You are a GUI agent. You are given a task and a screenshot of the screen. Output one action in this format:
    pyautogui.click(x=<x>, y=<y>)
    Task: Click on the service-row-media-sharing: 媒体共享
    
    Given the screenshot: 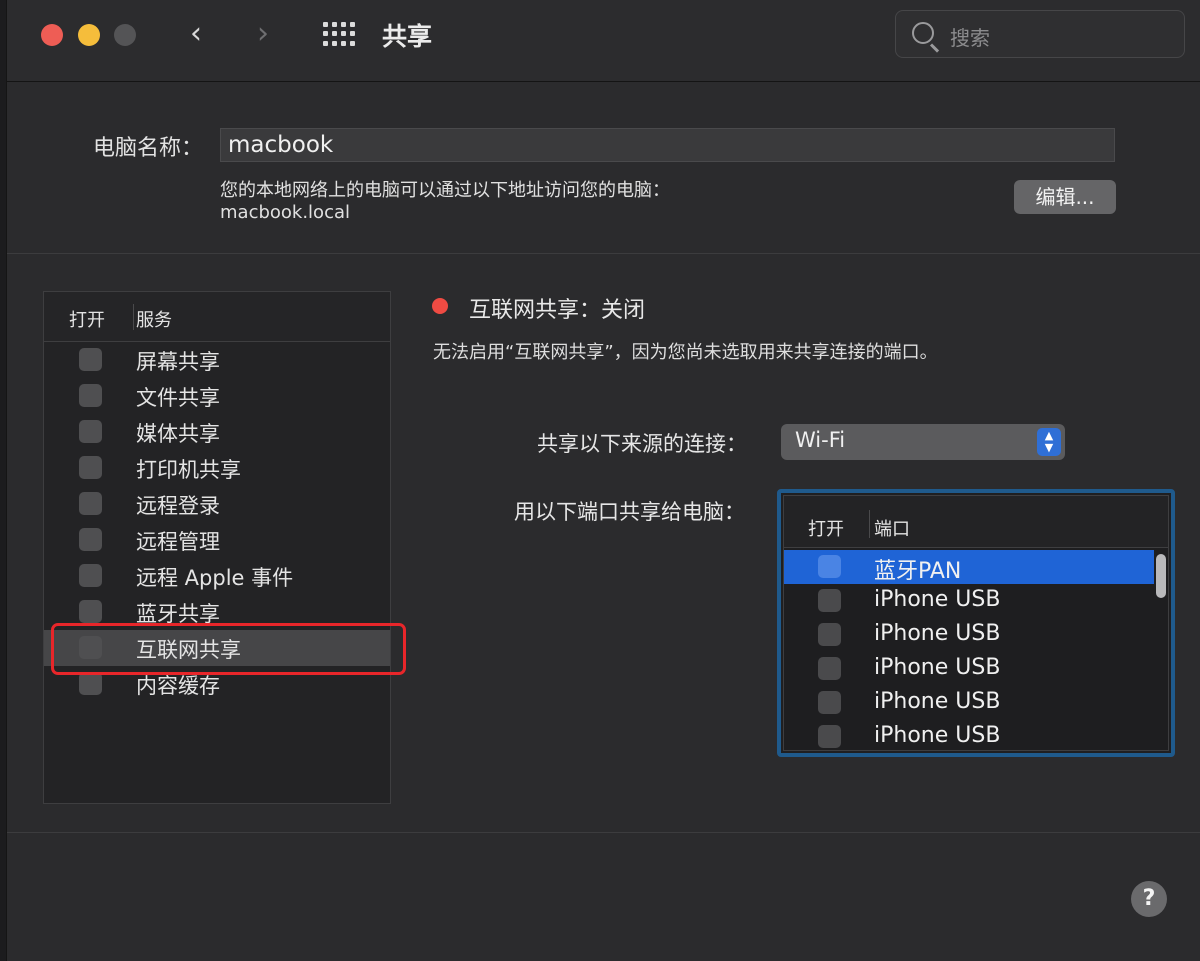 What is the action you would take?
    pyautogui.click(x=217, y=432)
    